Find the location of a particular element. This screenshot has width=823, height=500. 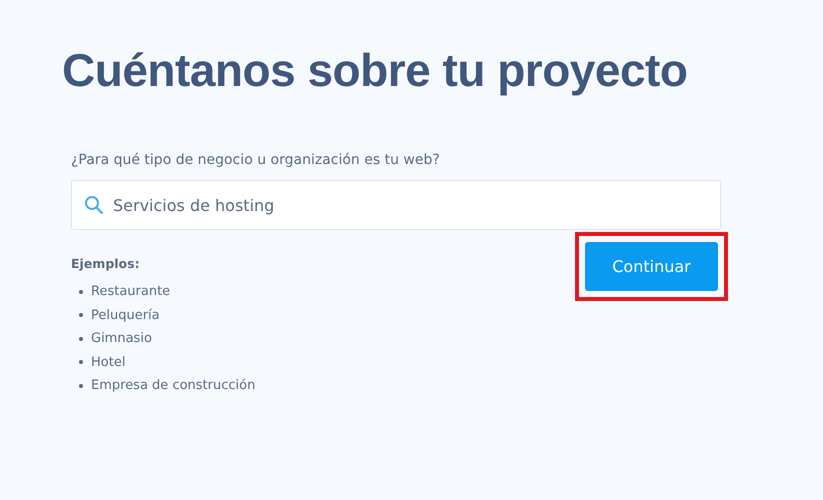

example-item: Peluquería is located at coordinates (125, 315).